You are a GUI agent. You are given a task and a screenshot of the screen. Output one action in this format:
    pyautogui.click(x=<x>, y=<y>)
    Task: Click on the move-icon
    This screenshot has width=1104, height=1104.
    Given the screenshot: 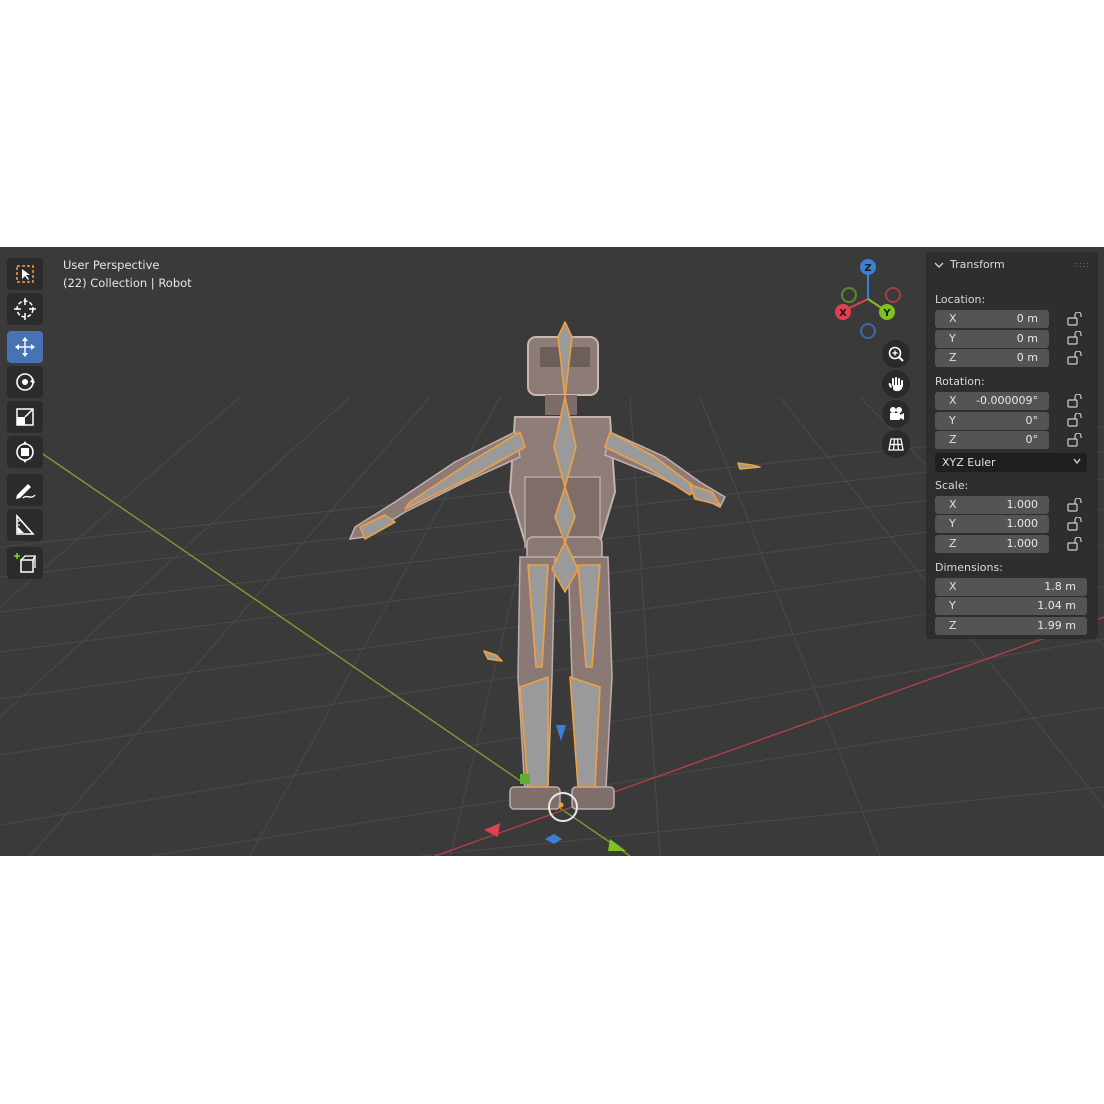 What is the action you would take?
    pyautogui.click(x=25, y=347)
    